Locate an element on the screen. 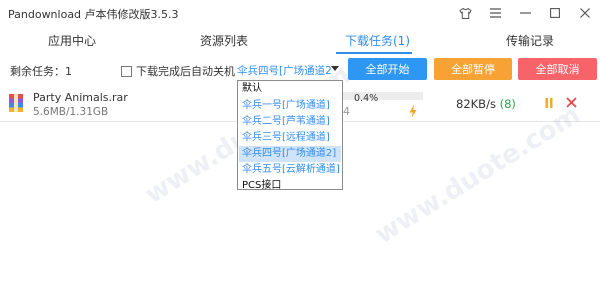 This screenshot has height=297, width=600. maximize-icon is located at coordinates (555, 13).